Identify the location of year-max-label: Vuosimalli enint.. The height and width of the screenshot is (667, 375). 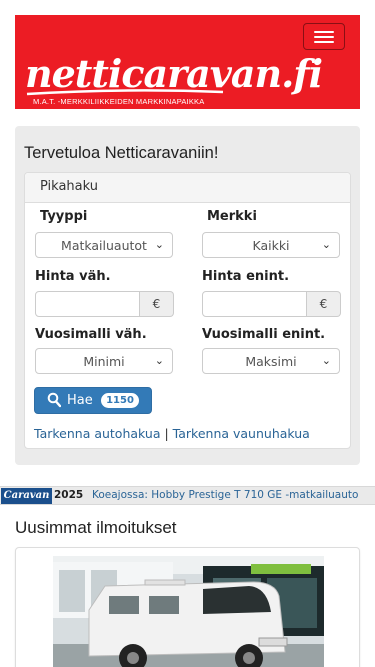
(264, 334).